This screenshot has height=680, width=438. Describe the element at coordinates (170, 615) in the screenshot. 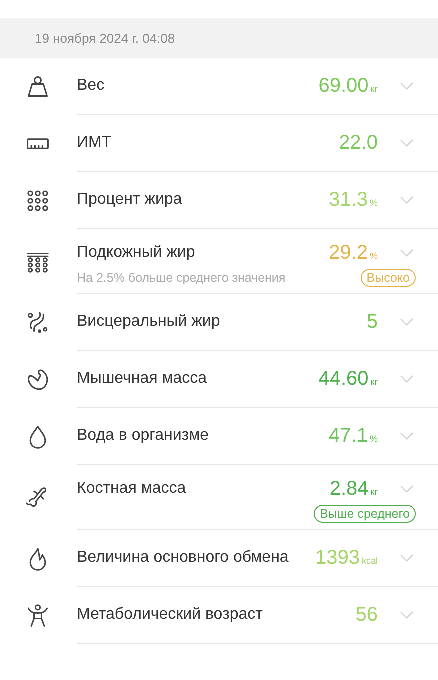

I see `metric-label: Метаболический возраст` at that location.